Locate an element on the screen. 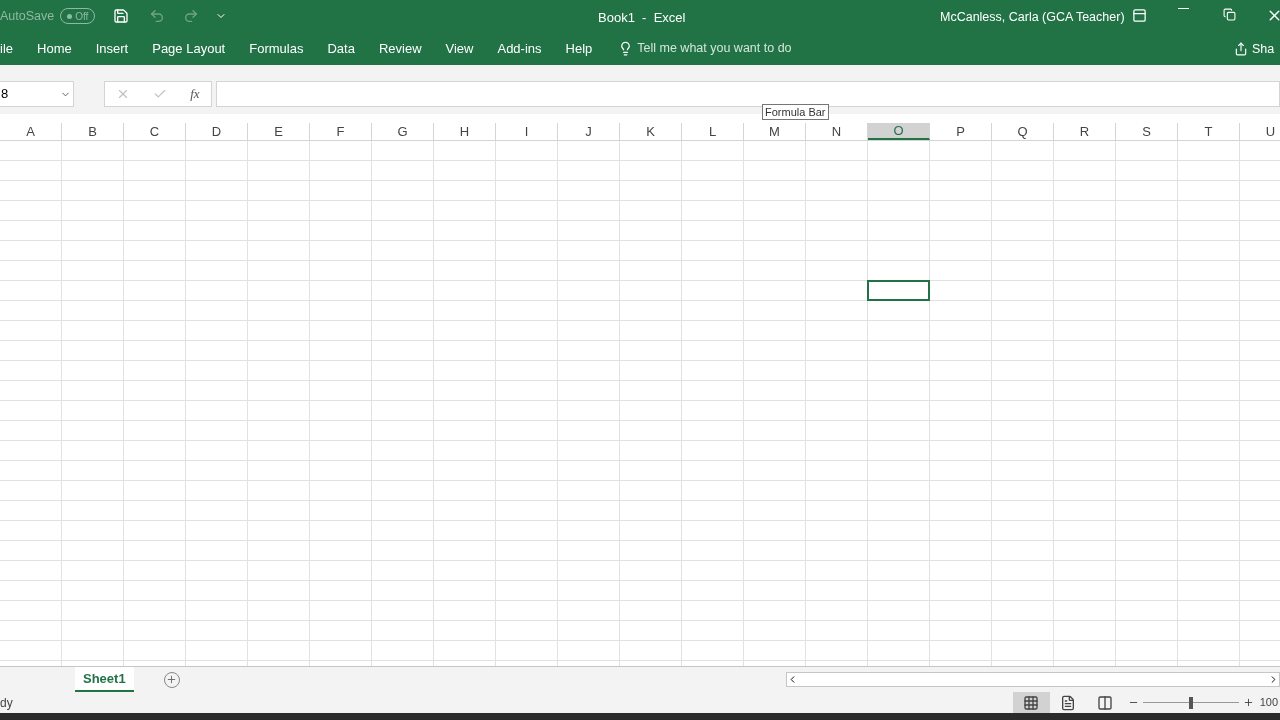 This screenshot has width=1280, height=720. autosave-label: AutoSave is located at coordinates (27, 16).